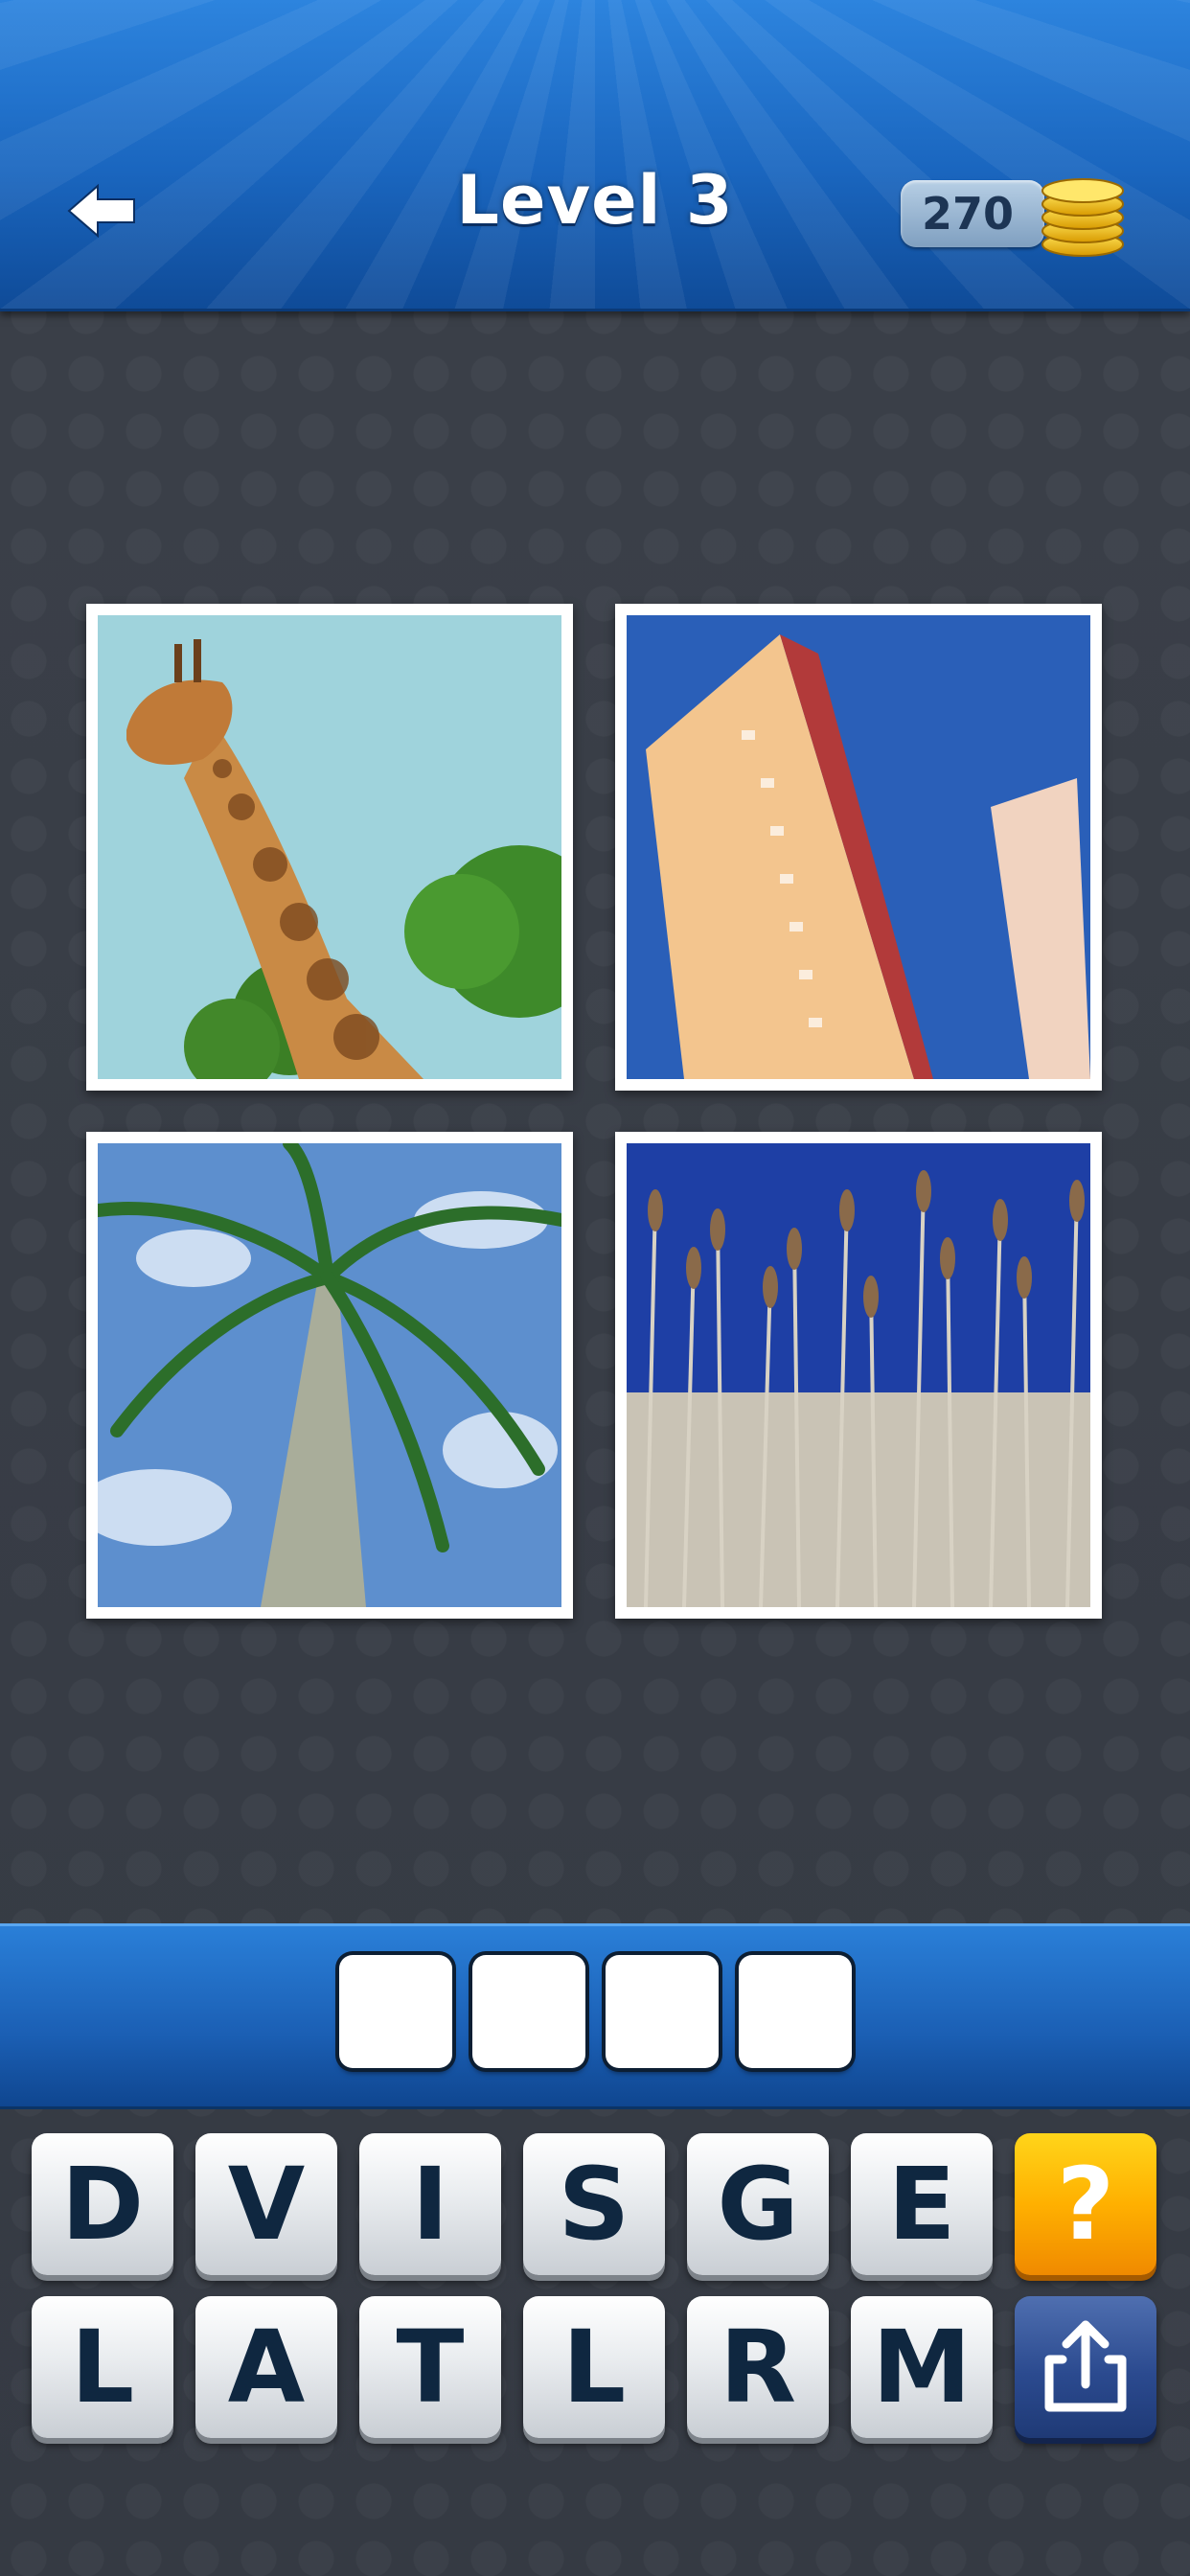 The height and width of the screenshot is (2576, 1190). I want to click on building-image, so click(858, 847).